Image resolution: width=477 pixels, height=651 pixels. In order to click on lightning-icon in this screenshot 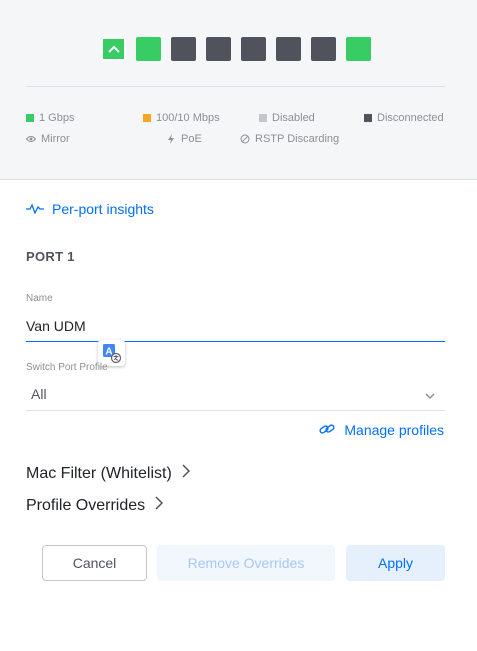, I will do `click(171, 139)`.